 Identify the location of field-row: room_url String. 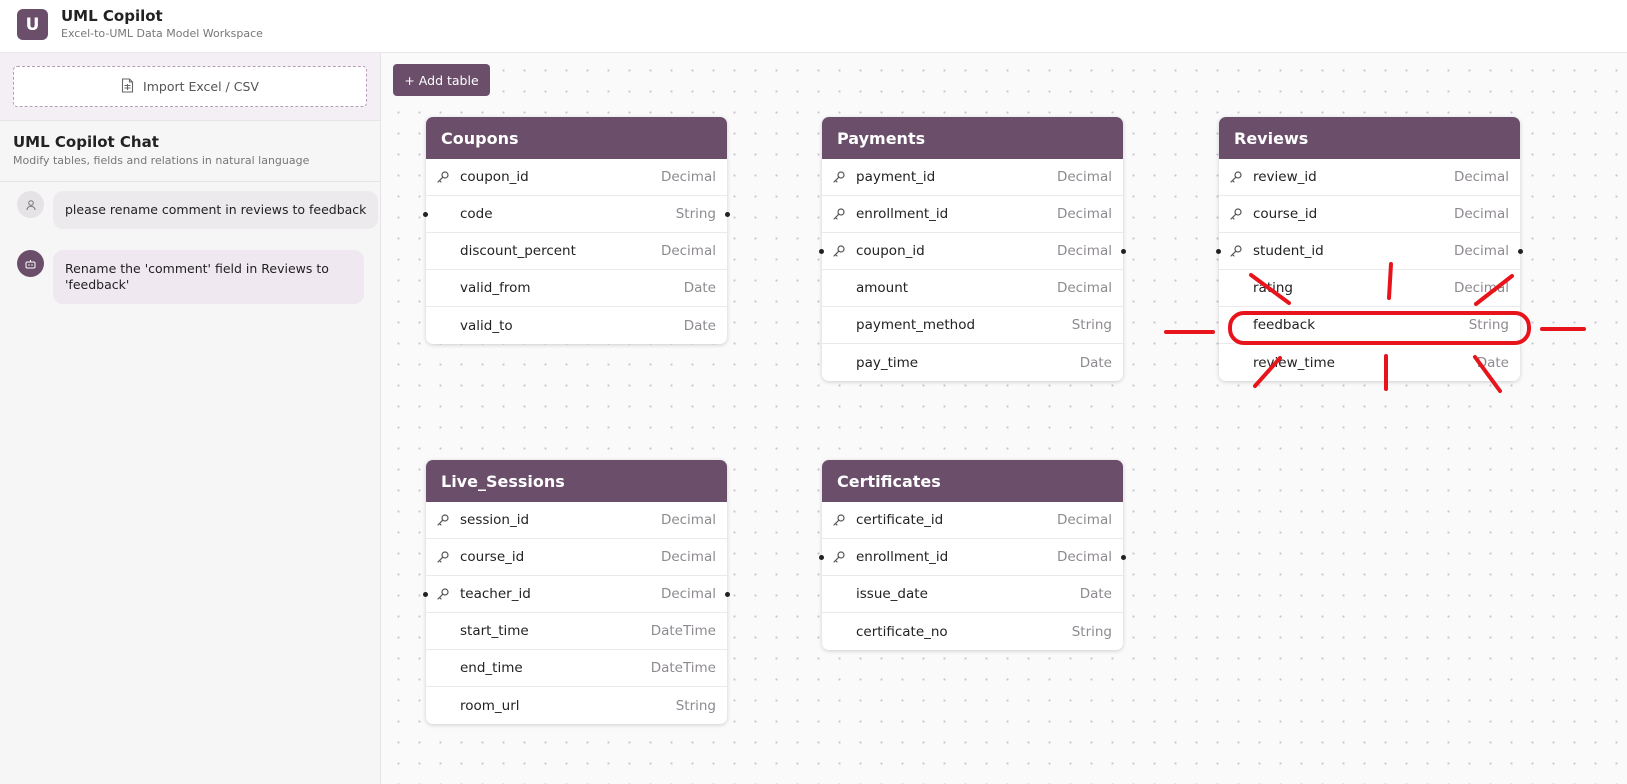
(576, 705).